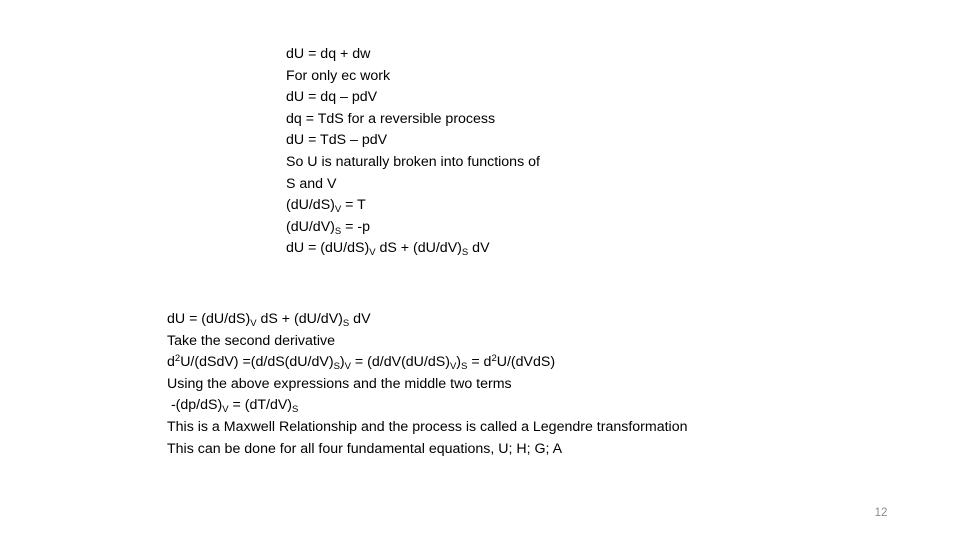  What do you see at coordinates (251, 340) in the screenshot?
I see `text-line: Take the second derivative` at bounding box center [251, 340].